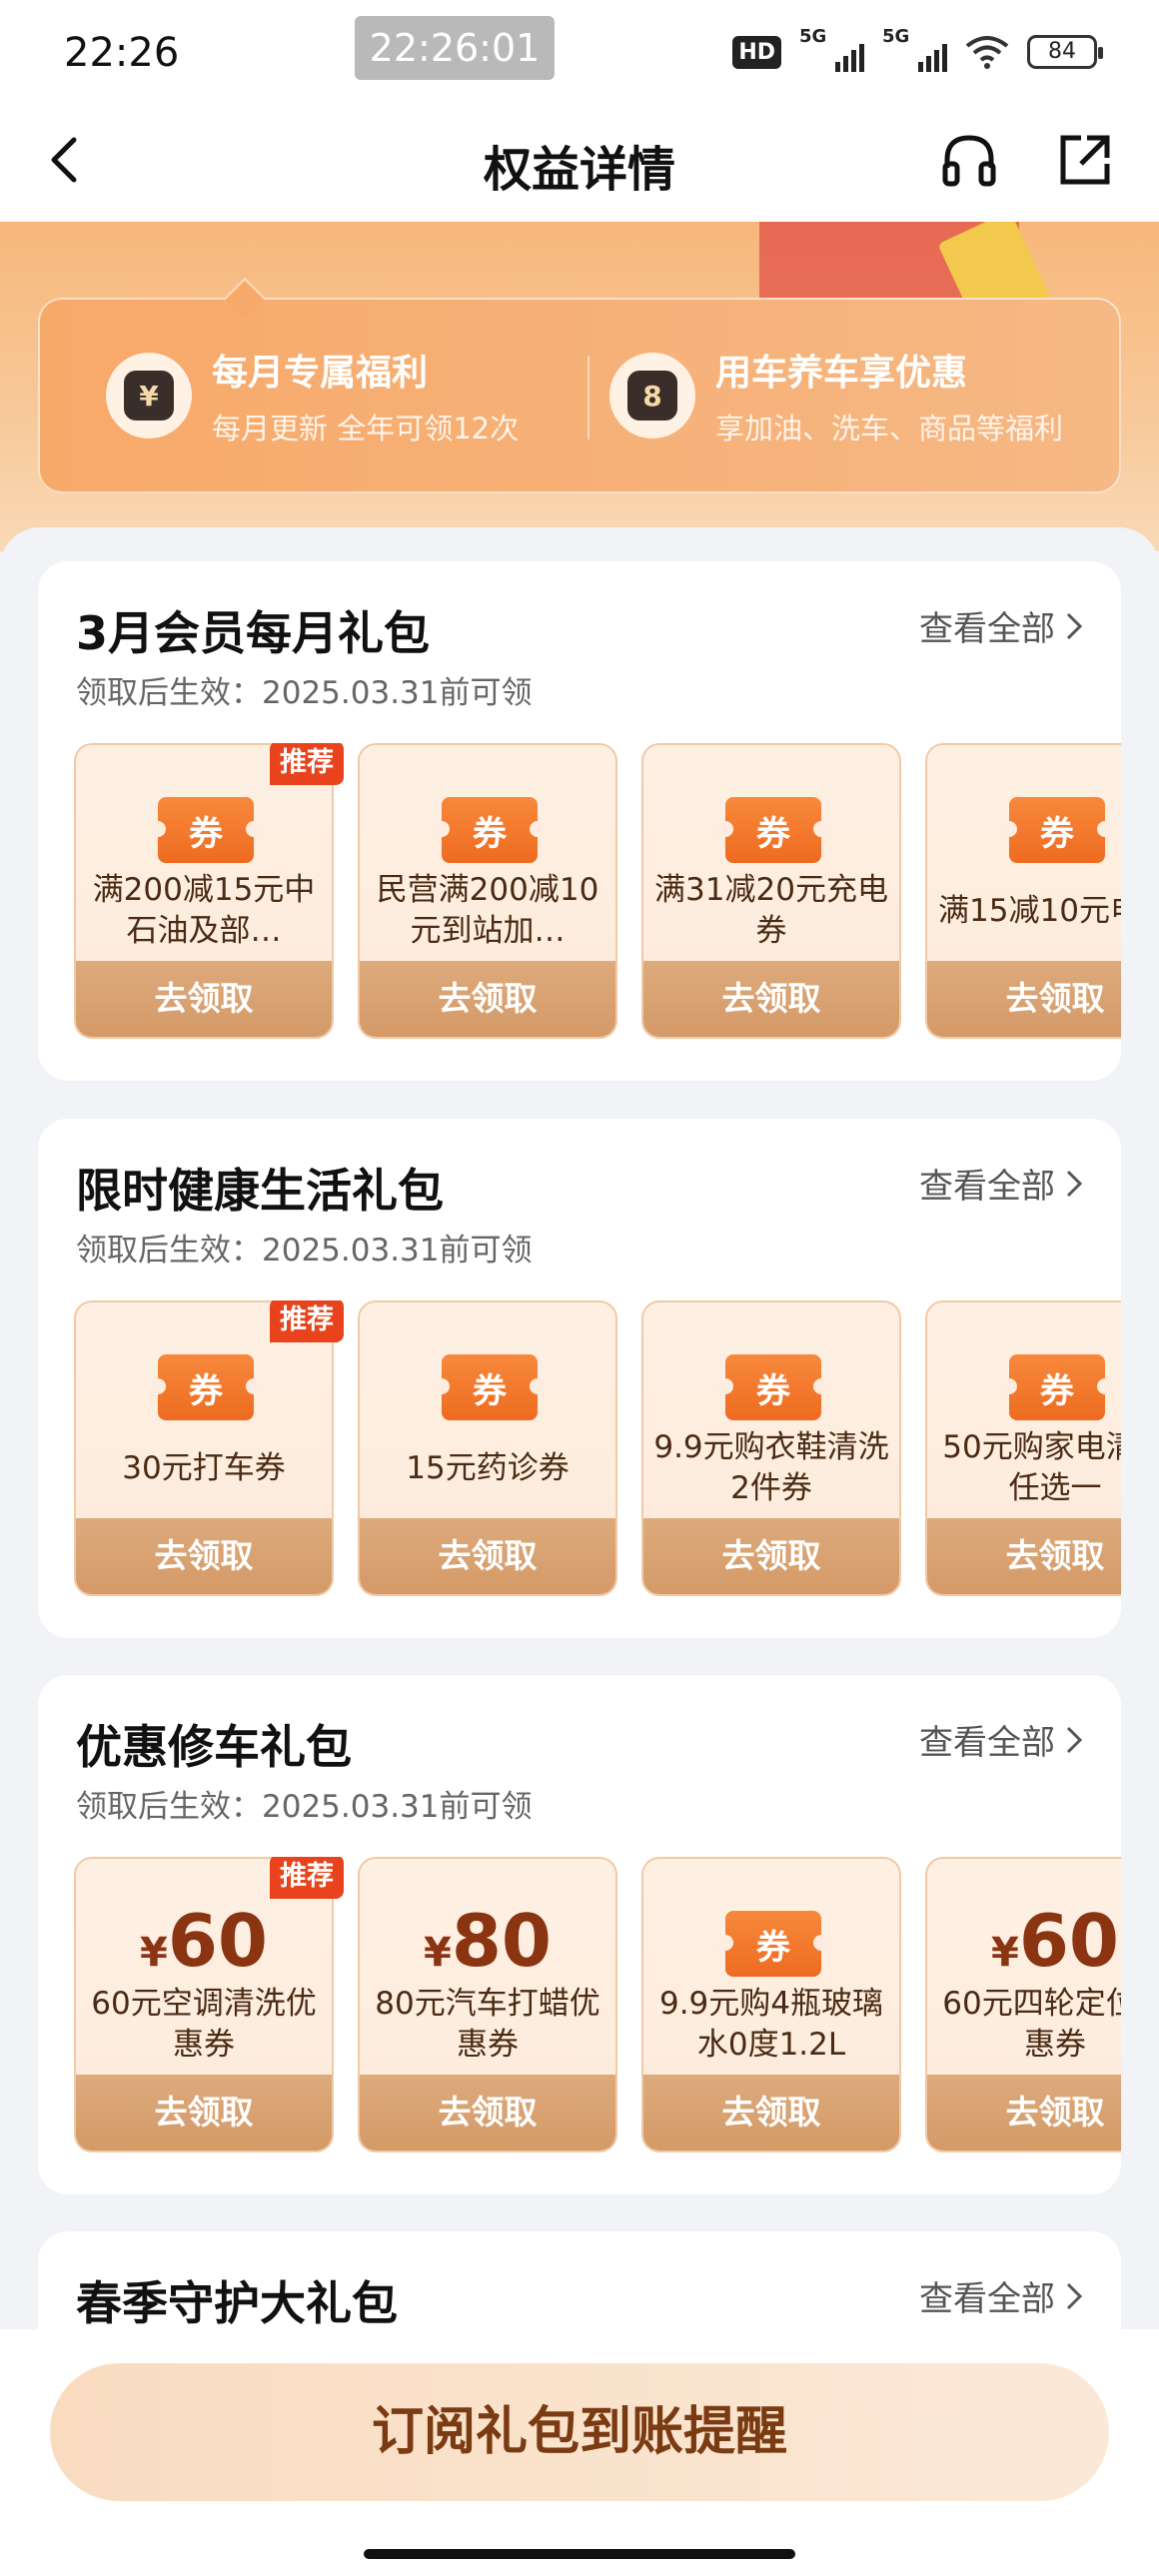 This screenshot has height=2576, width=1159. What do you see at coordinates (260, 1191) in the screenshot?
I see `section-title: 限时健康生活礼包` at bounding box center [260, 1191].